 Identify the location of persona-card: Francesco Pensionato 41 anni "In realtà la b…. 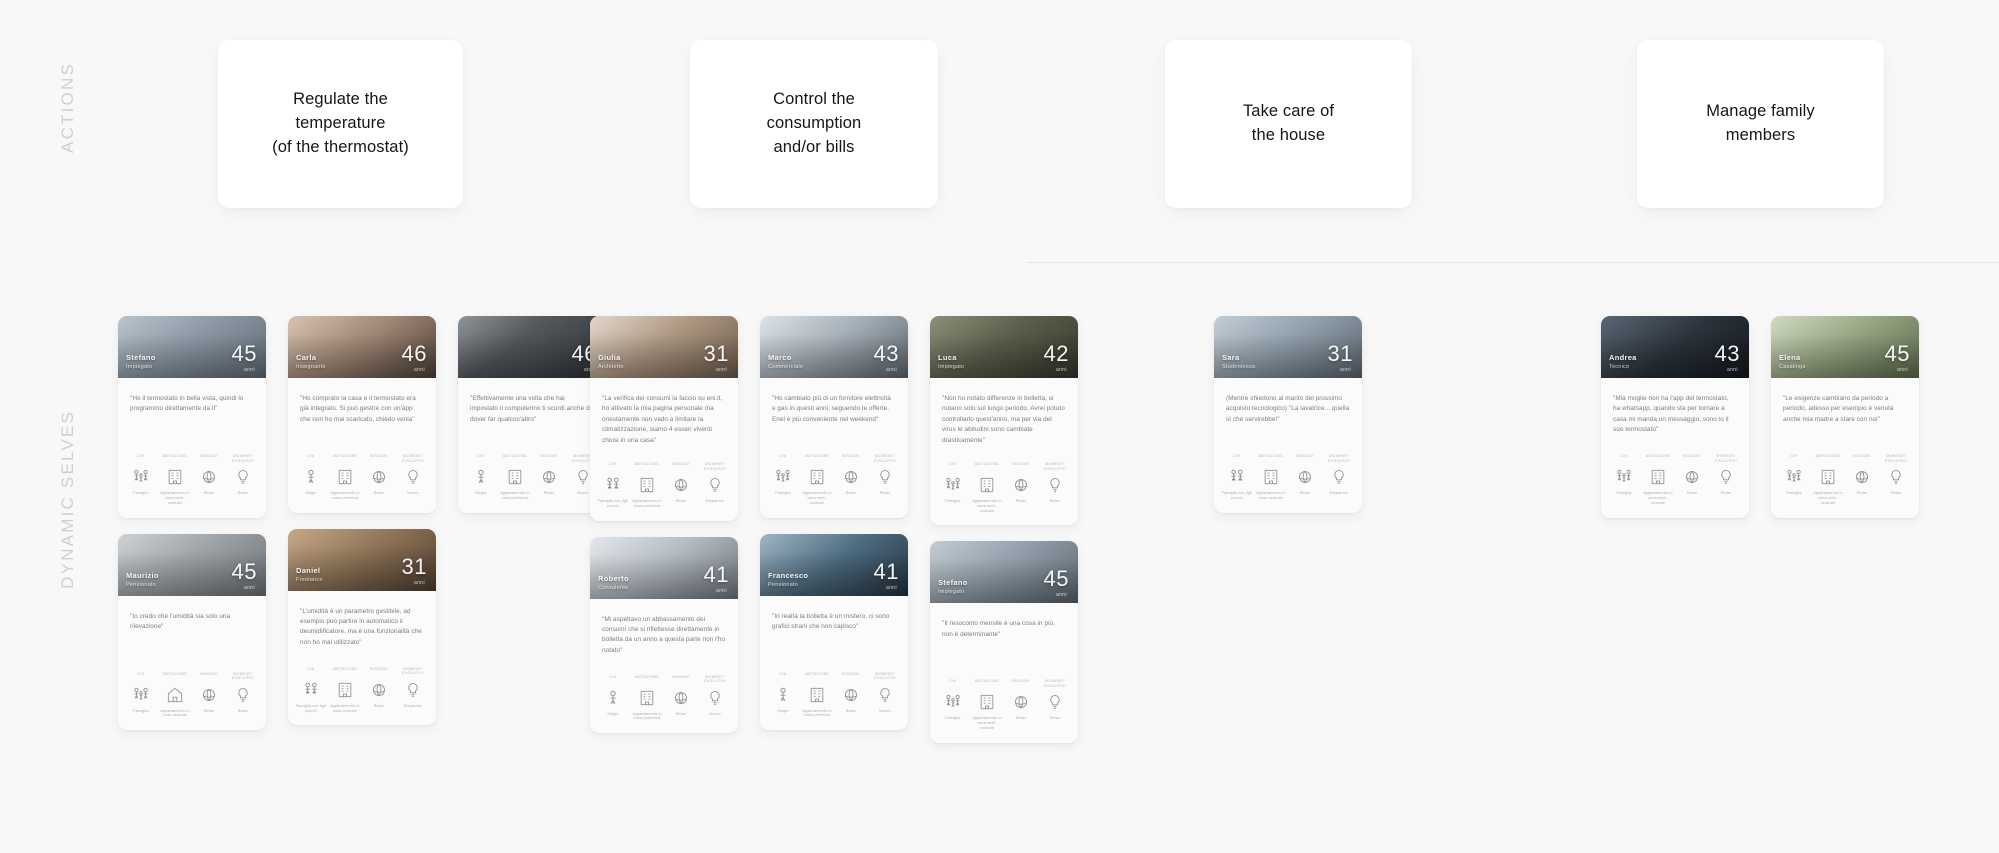
(834, 632).